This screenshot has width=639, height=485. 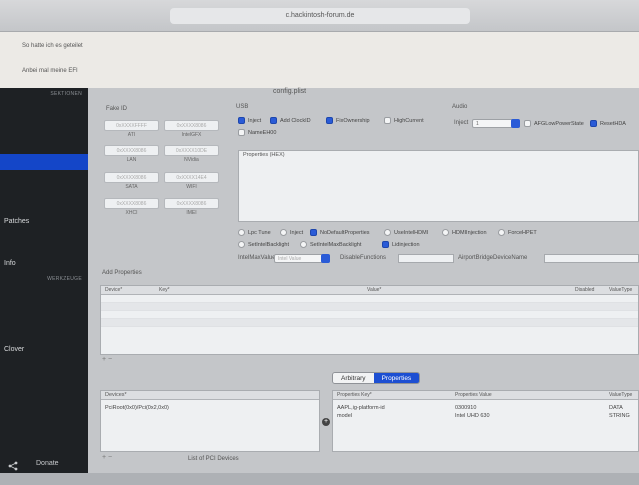 I want to click on fake-id-ati-field: 0xXXXXFFFF, so click(x=131, y=125).